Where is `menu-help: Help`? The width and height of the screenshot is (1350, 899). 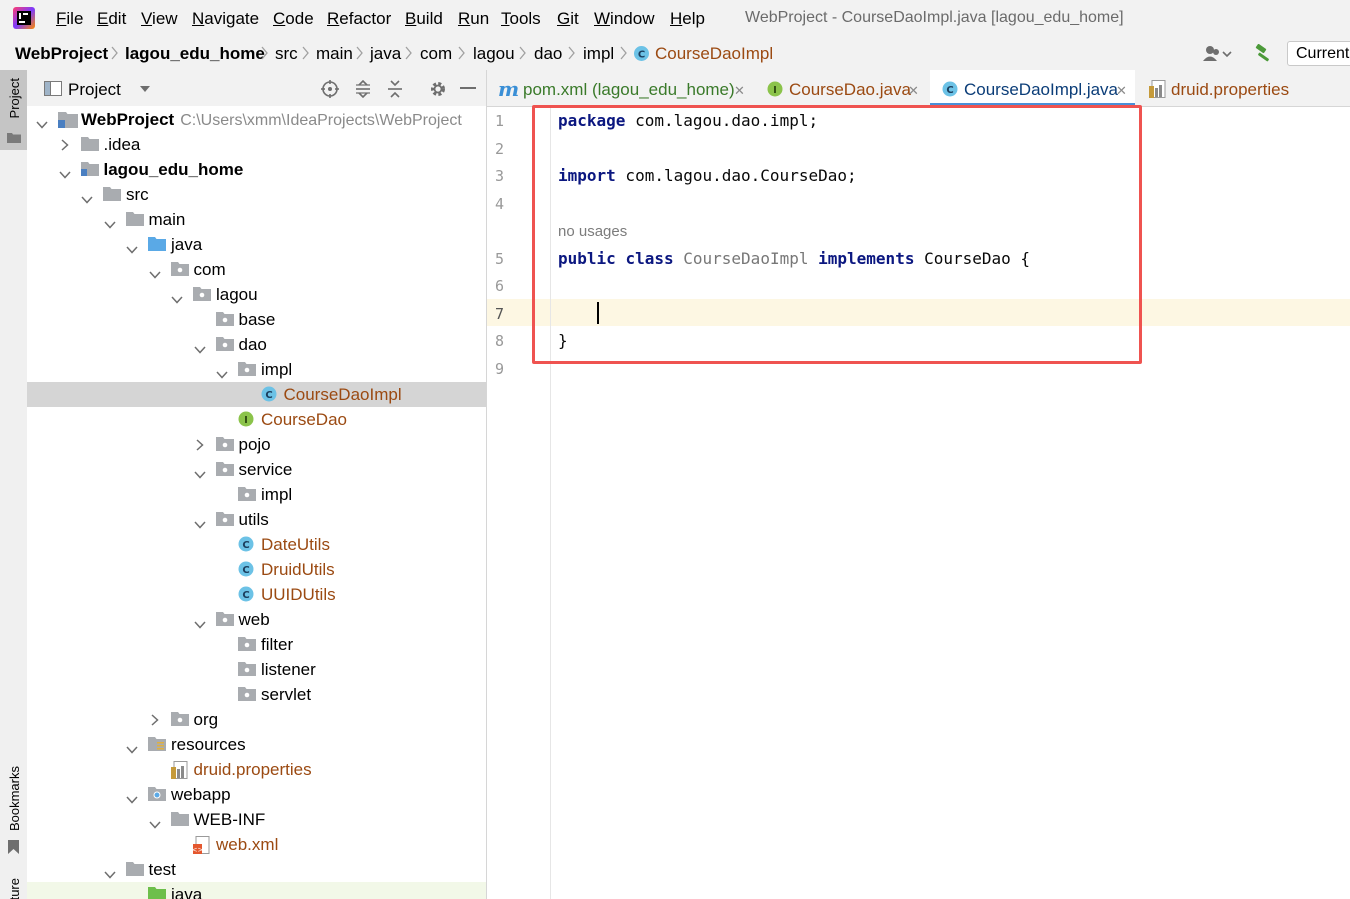
menu-help: Help is located at coordinates (687, 19).